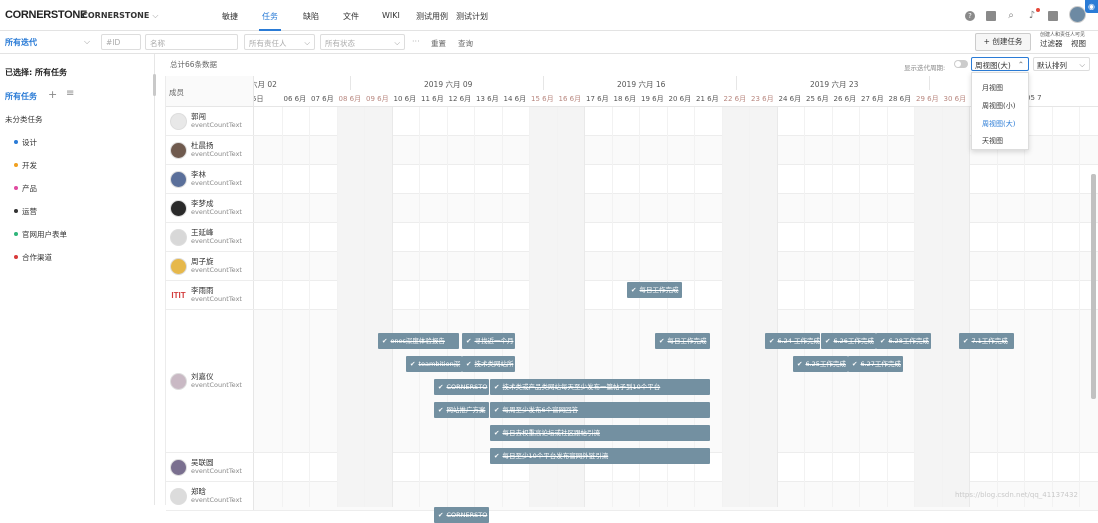  What do you see at coordinates (487, 99) in the screenshot?
I see `day-label: 13 6月` at bounding box center [487, 99].